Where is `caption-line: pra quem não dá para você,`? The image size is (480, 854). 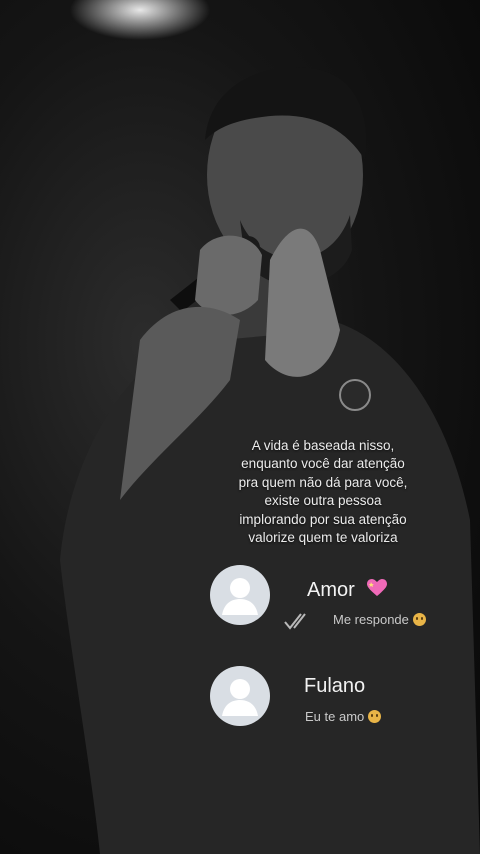
caption-line: pra quem não dá para você, is located at coordinates (323, 482).